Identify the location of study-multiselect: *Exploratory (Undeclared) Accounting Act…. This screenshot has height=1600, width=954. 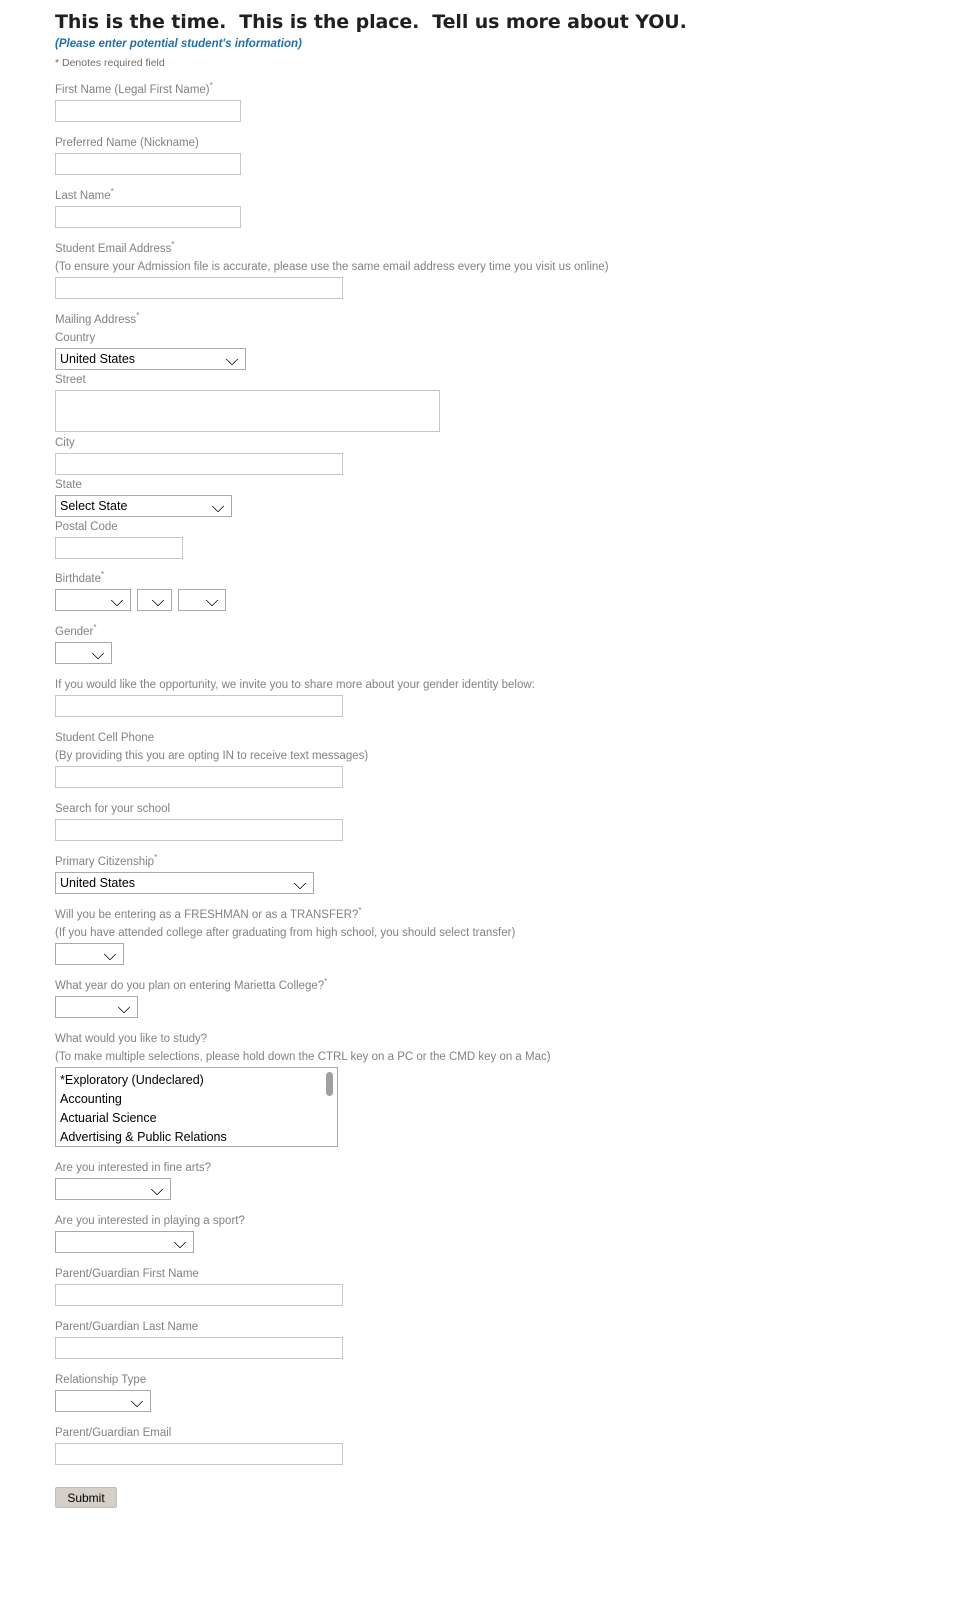
(196, 1107).